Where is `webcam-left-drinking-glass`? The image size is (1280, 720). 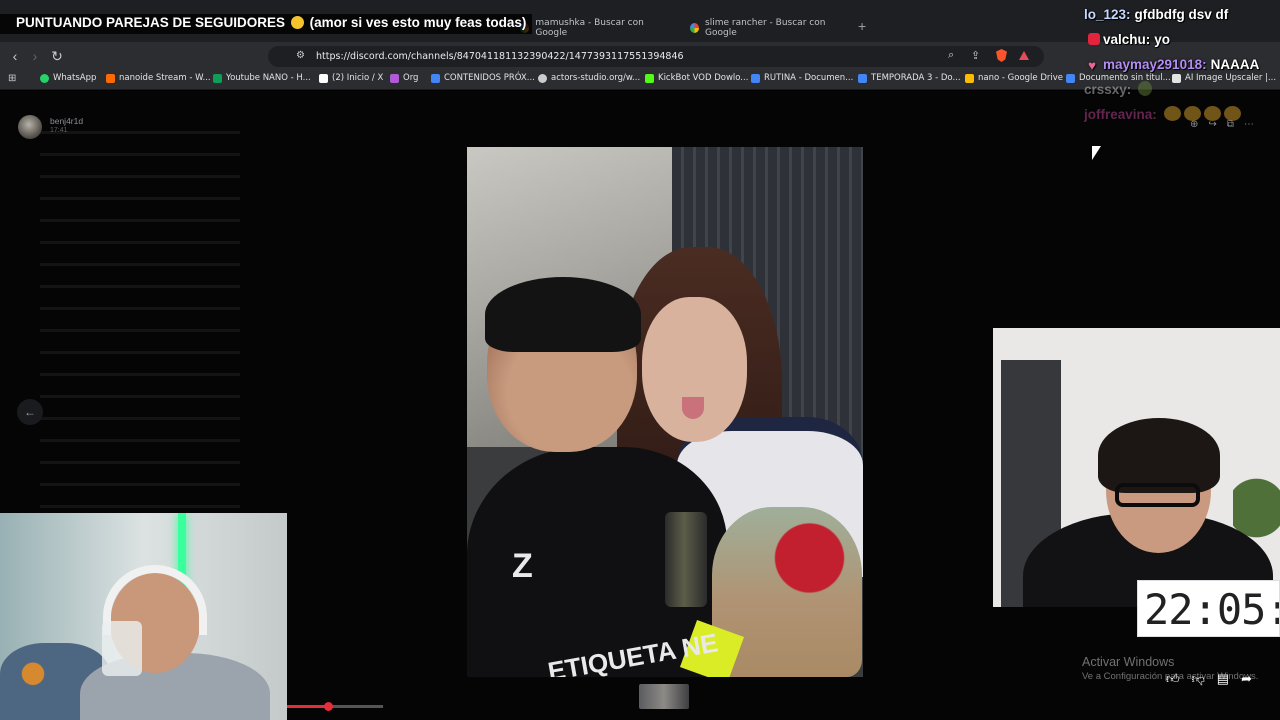 webcam-left-drinking-glass is located at coordinates (122, 648).